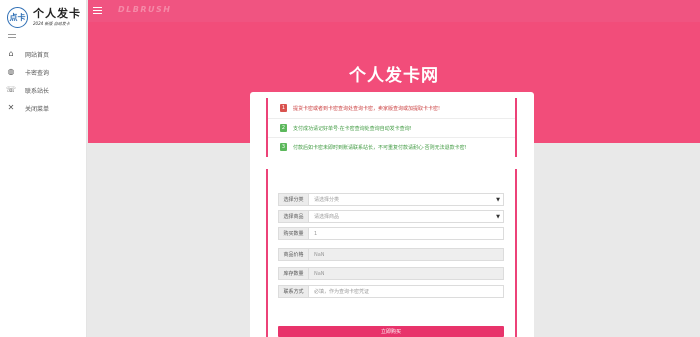 This screenshot has width=700, height=337. Describe the element at coordinates (13, 37) in the screenshot. I see `sidebar-collapse-icon` at that location.